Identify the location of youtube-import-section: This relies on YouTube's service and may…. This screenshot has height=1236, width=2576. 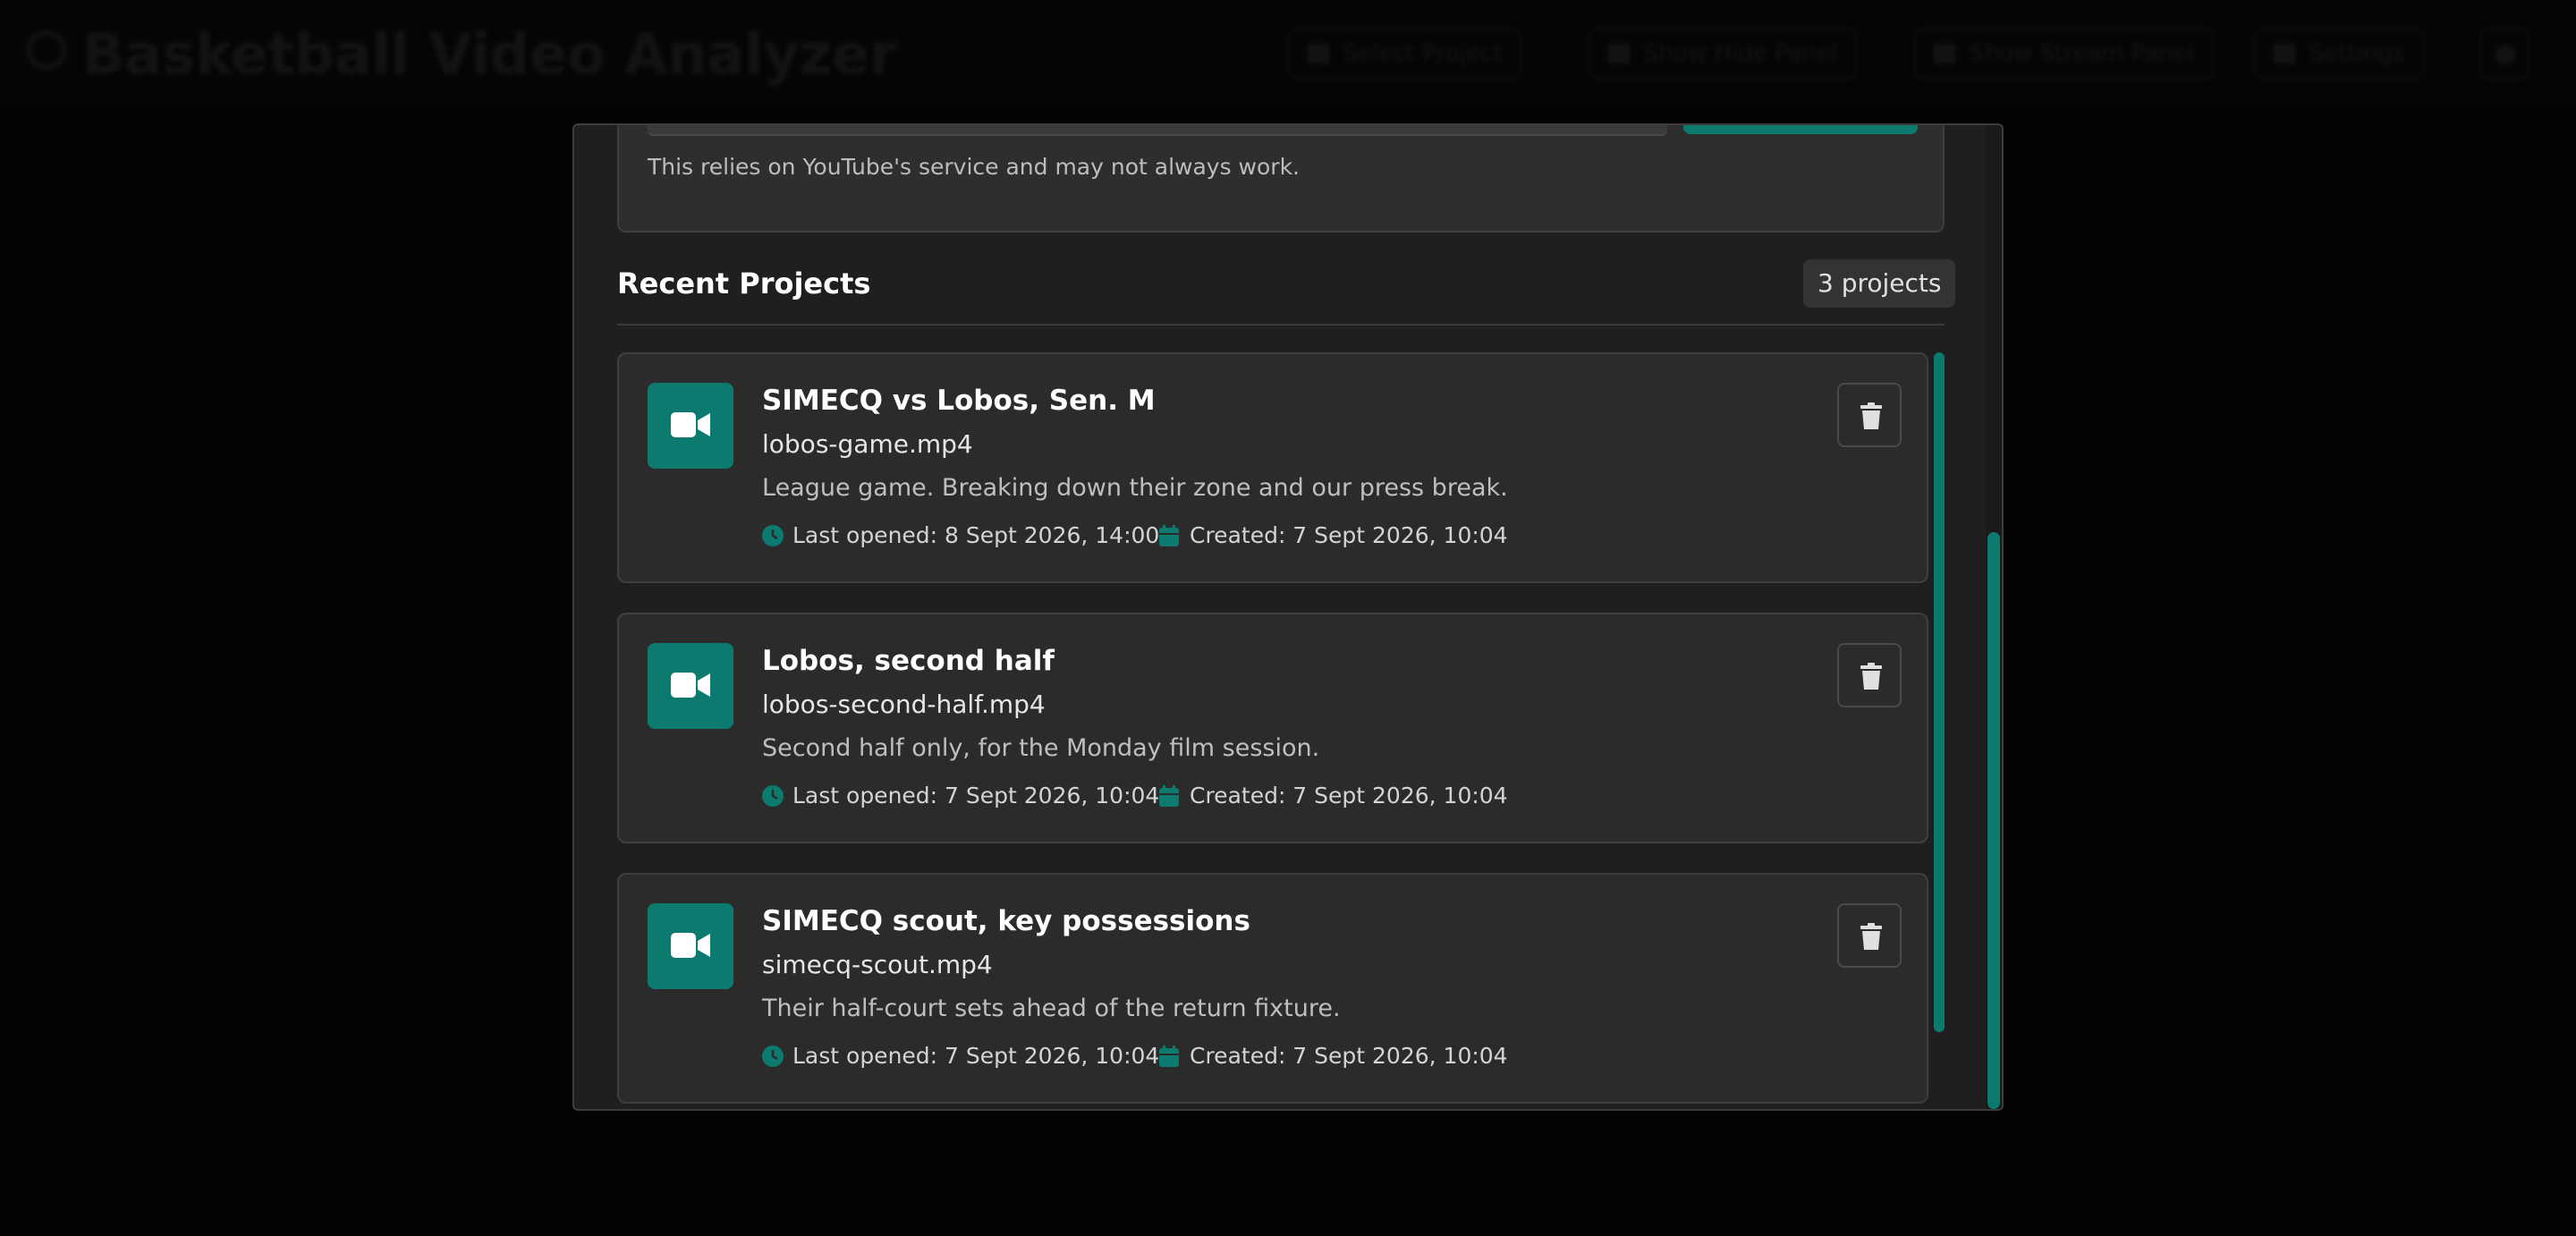
(1281, 179).